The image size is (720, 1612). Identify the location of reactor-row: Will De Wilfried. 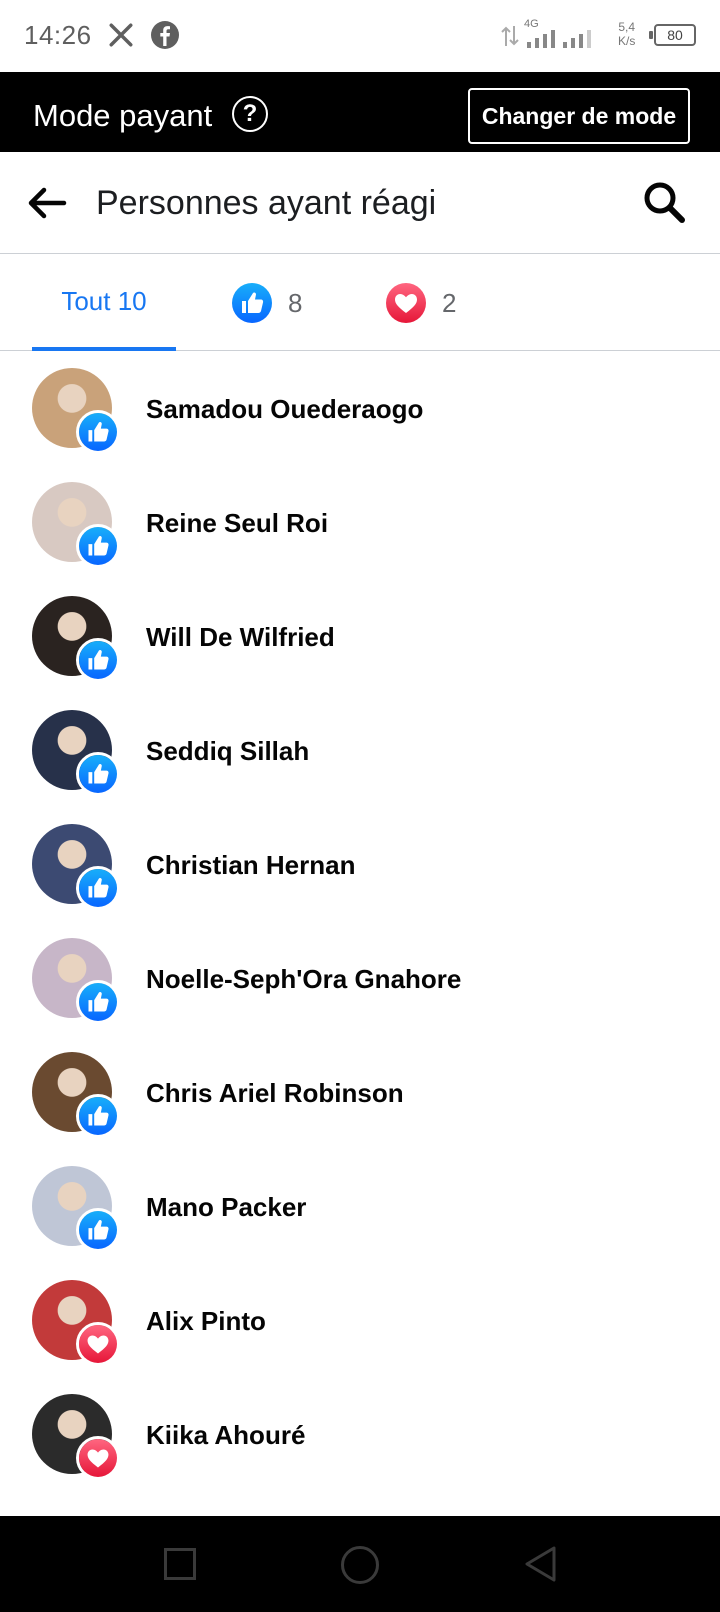
(360, 639).